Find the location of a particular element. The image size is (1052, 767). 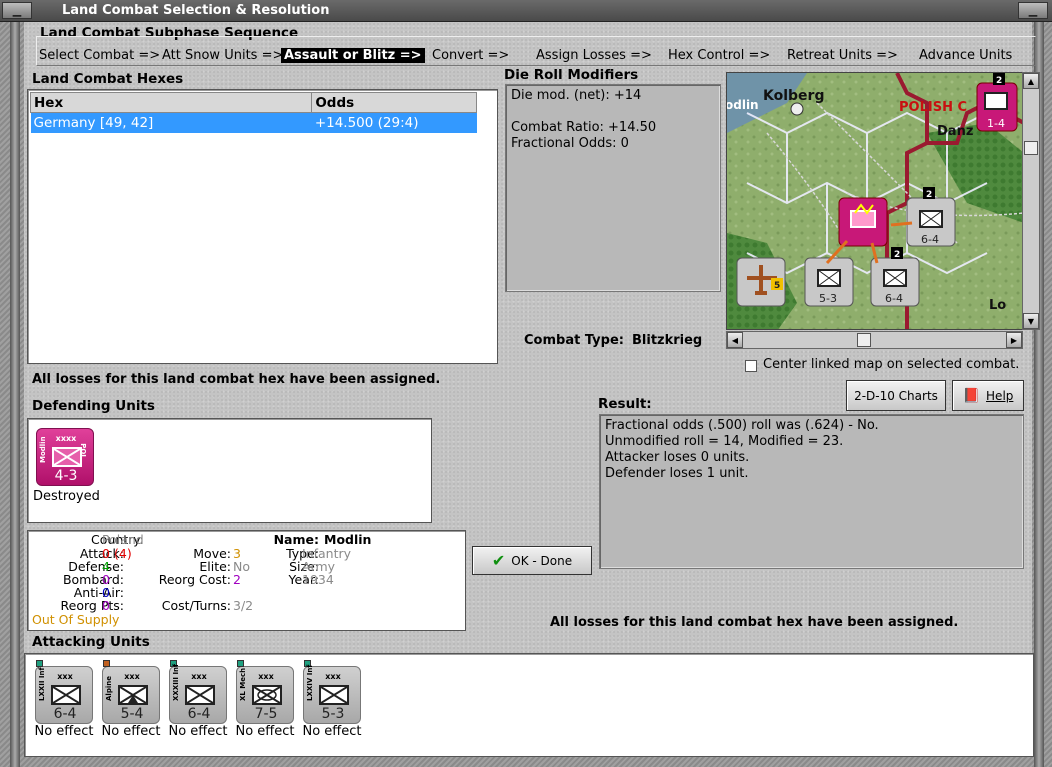

center-linked-checkbox is located at coordinates (751, 366).